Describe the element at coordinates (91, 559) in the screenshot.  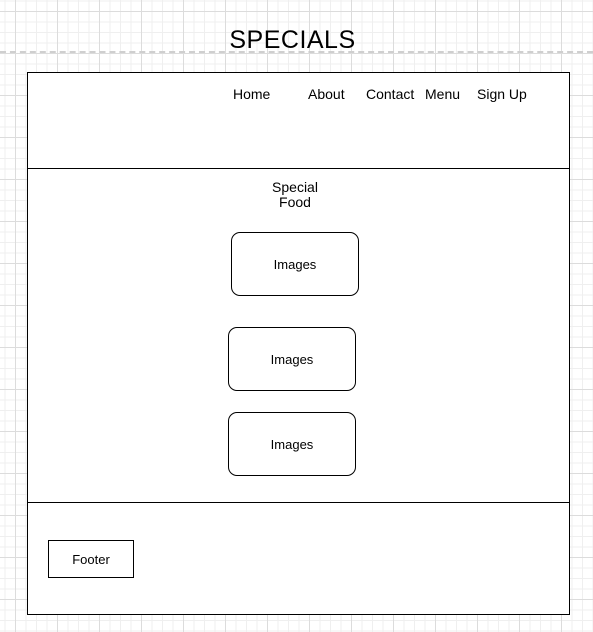
I see `footer-box: Footer` at that location.